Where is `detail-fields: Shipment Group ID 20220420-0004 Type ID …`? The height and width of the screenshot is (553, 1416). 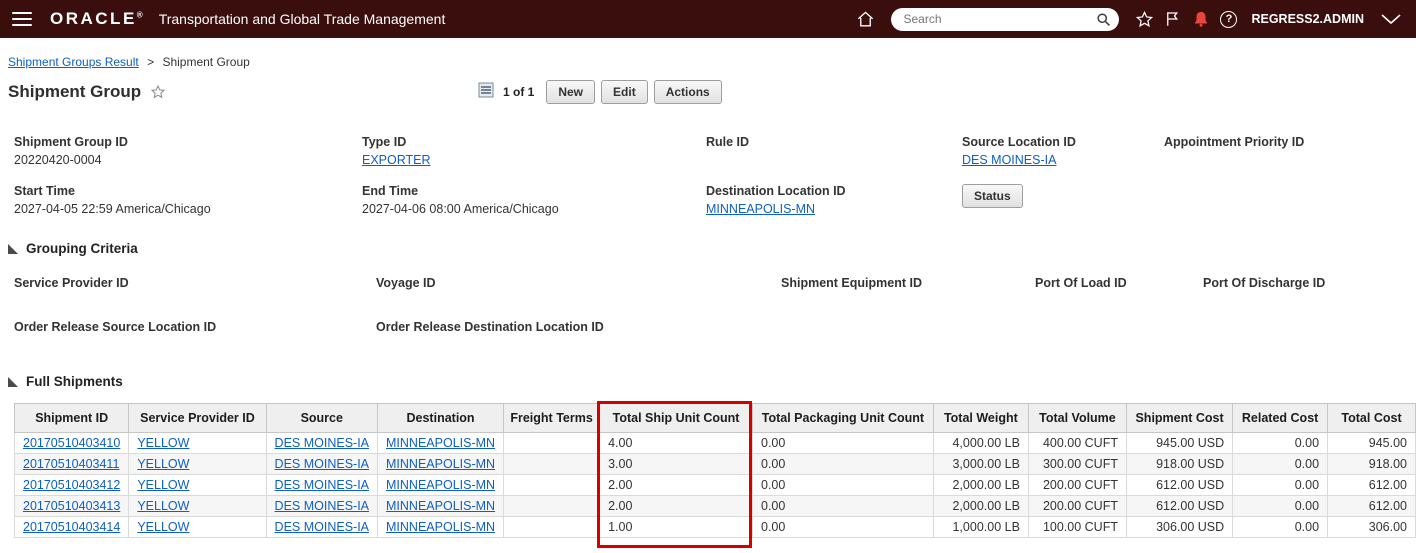 detail-fields: Shipment Group ID 20220420-0004 Type ID … is located at coordinates (708, 176).